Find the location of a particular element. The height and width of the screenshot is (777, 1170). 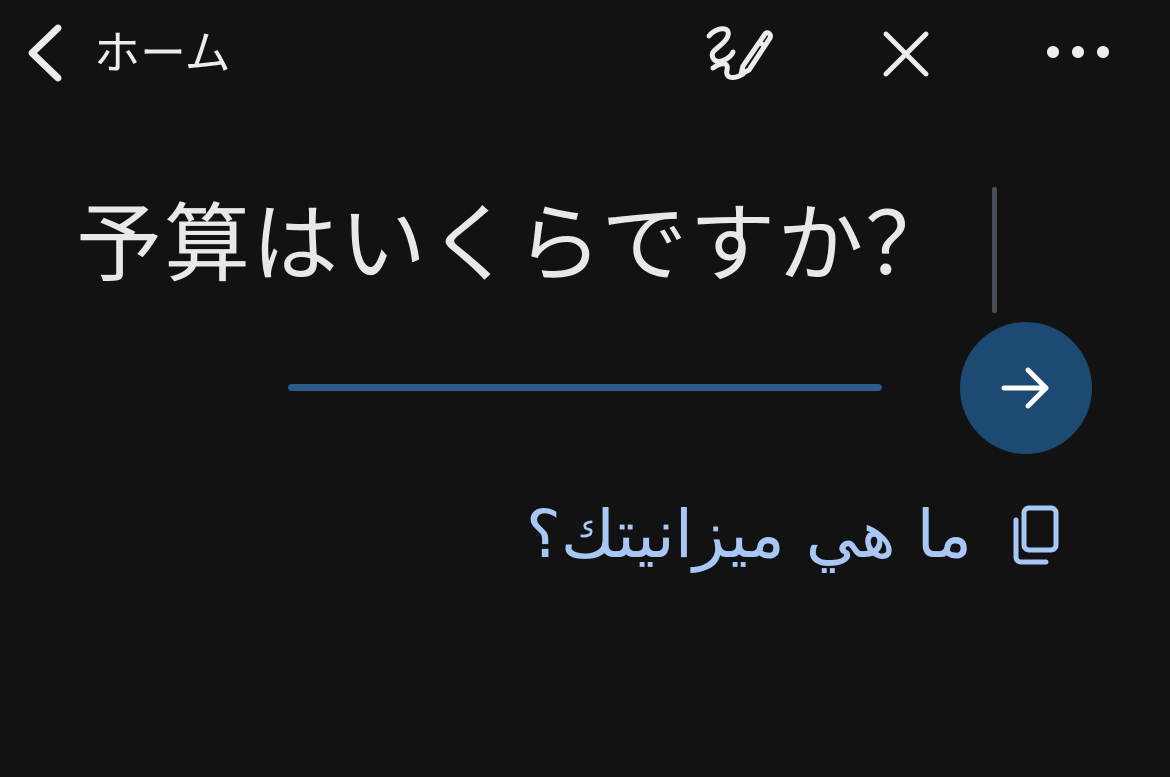

translation-row: ما هي ميزانيتك؟ is located at coordinates (793, 535).